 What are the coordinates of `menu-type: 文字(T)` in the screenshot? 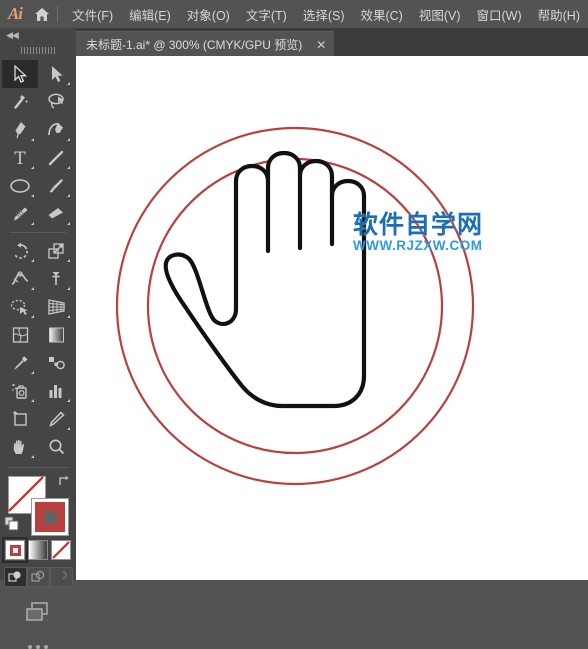 It's located at (266, 14).